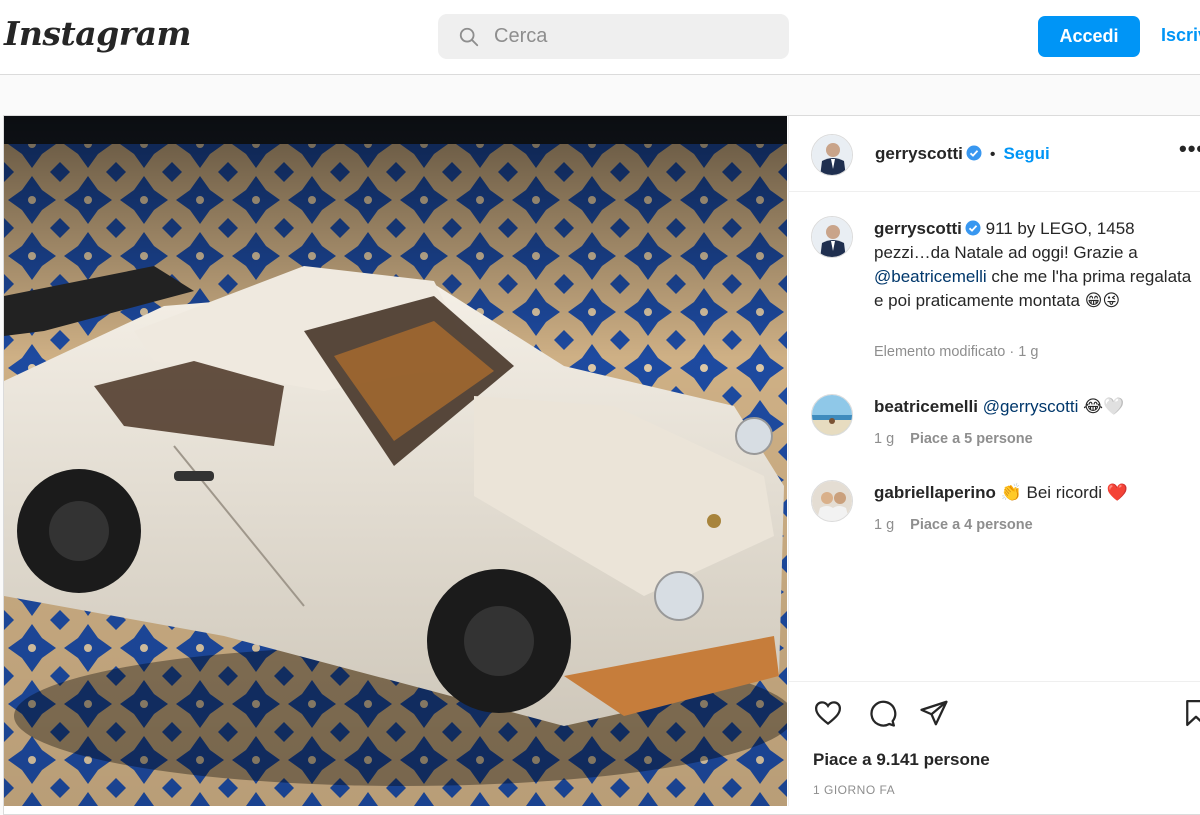  I want to click on instagram-logo: Instagram, so click(97, 33).